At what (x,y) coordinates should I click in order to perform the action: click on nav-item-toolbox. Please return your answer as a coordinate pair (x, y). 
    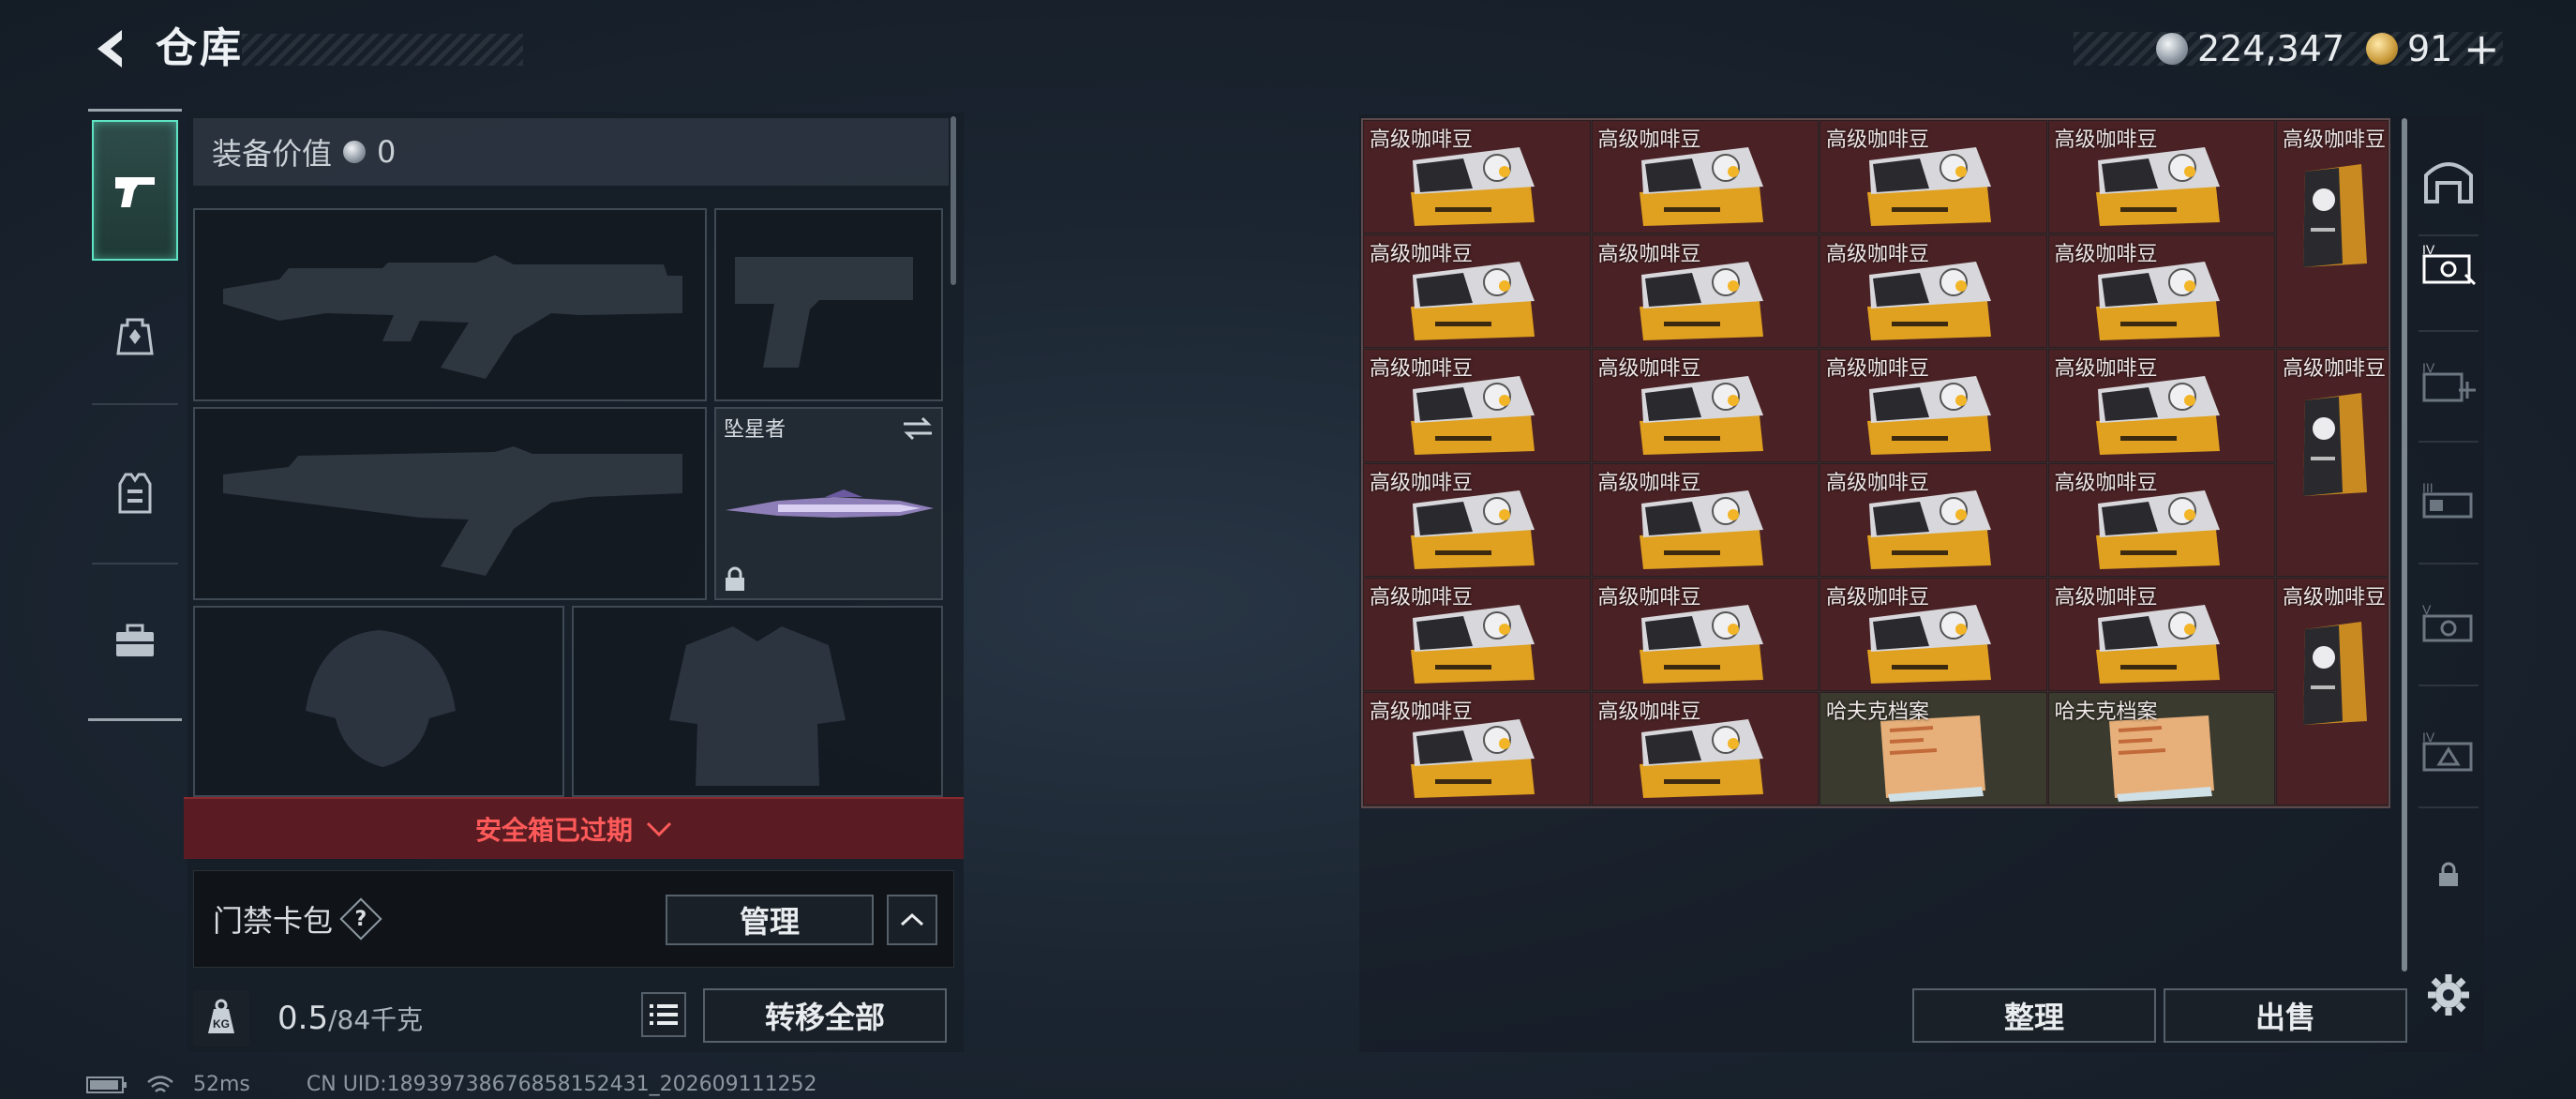
    Looking at the image, I should click on (135, 641).